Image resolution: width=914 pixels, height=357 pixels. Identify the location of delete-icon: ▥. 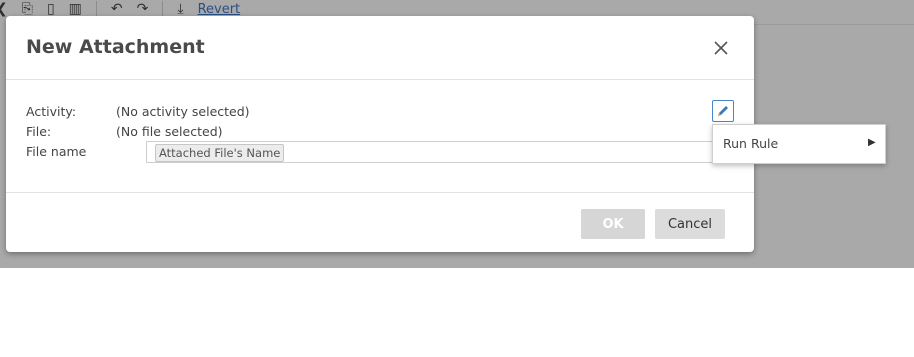
(75, 9).